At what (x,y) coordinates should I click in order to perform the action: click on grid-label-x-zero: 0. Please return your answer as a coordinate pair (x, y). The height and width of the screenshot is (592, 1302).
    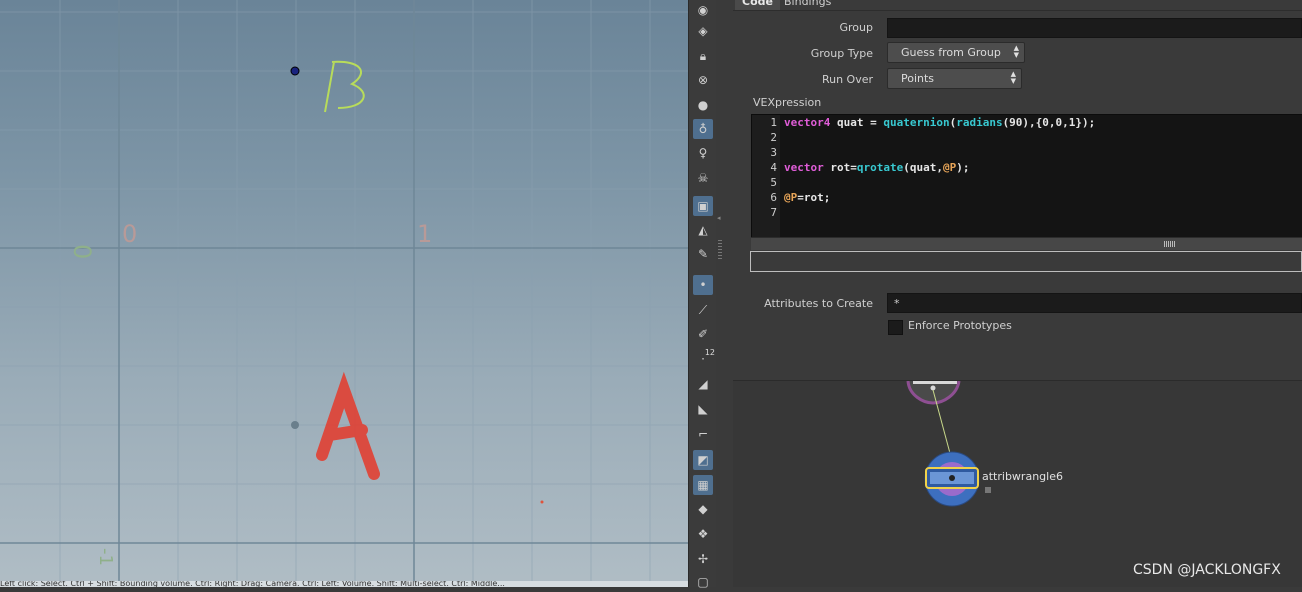
    Looking at the image, I should click on (130, 234).